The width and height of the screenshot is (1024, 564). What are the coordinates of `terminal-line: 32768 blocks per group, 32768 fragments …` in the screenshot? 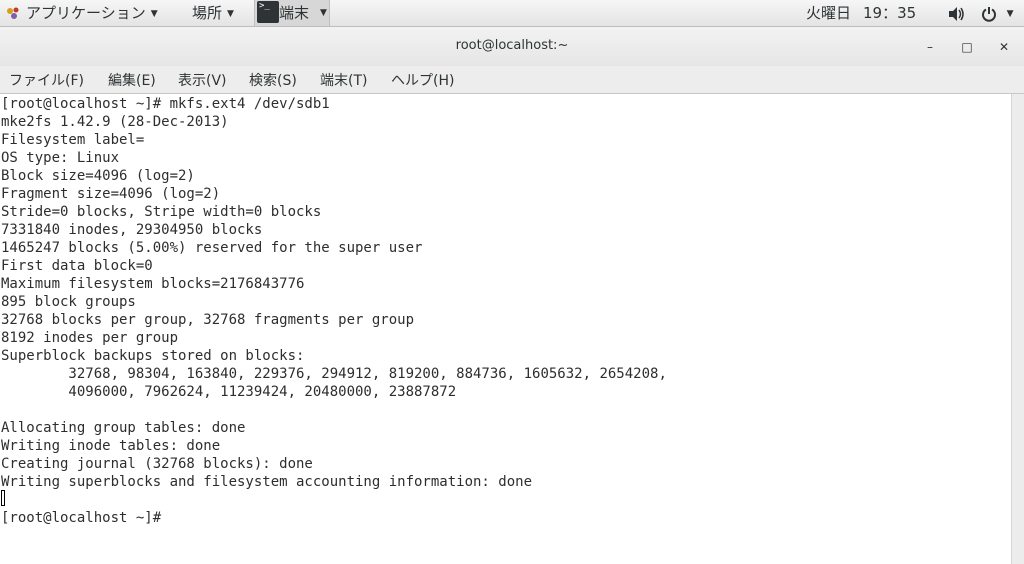 It's located at (208, 320).